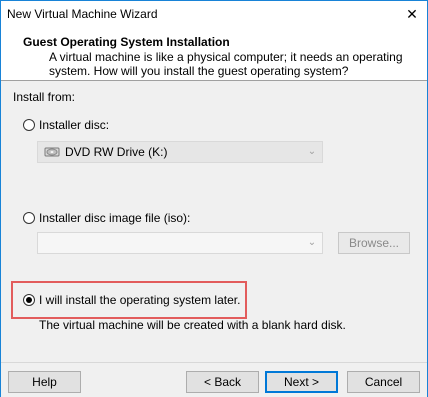  I want to click on iso-image-option: Installer disc image file (iso):, so click(106, 218).